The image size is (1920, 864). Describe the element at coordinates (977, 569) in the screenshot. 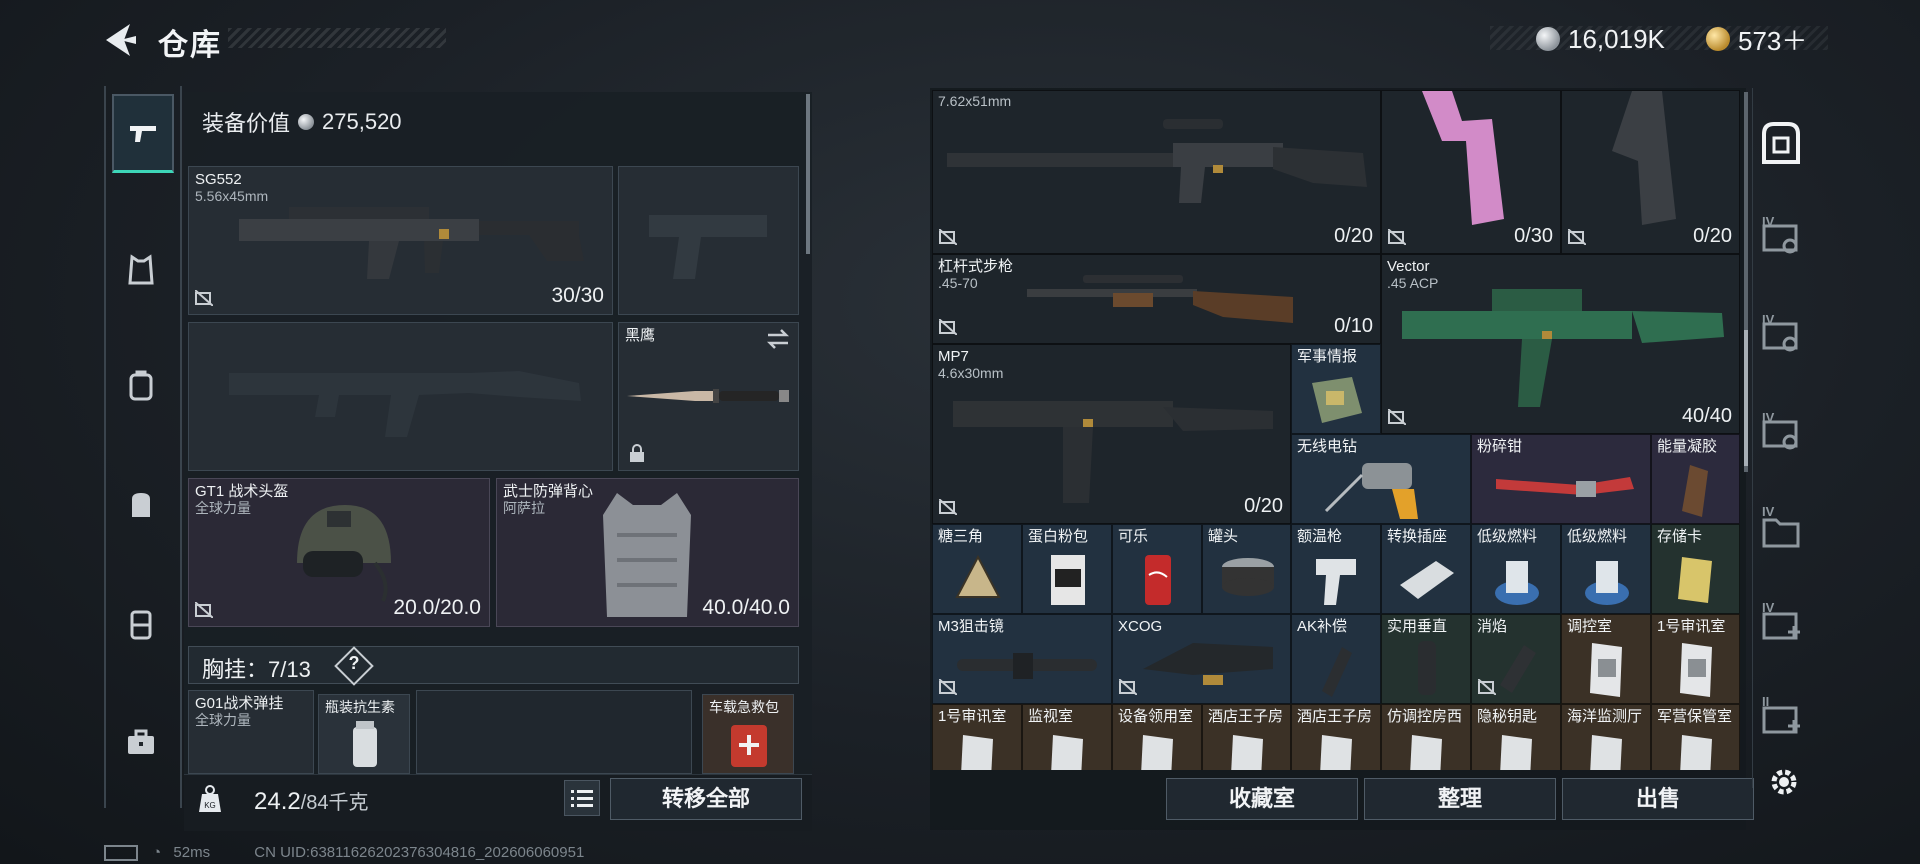

I see `stash-item-rice-triangle: 糖三角` at that location.